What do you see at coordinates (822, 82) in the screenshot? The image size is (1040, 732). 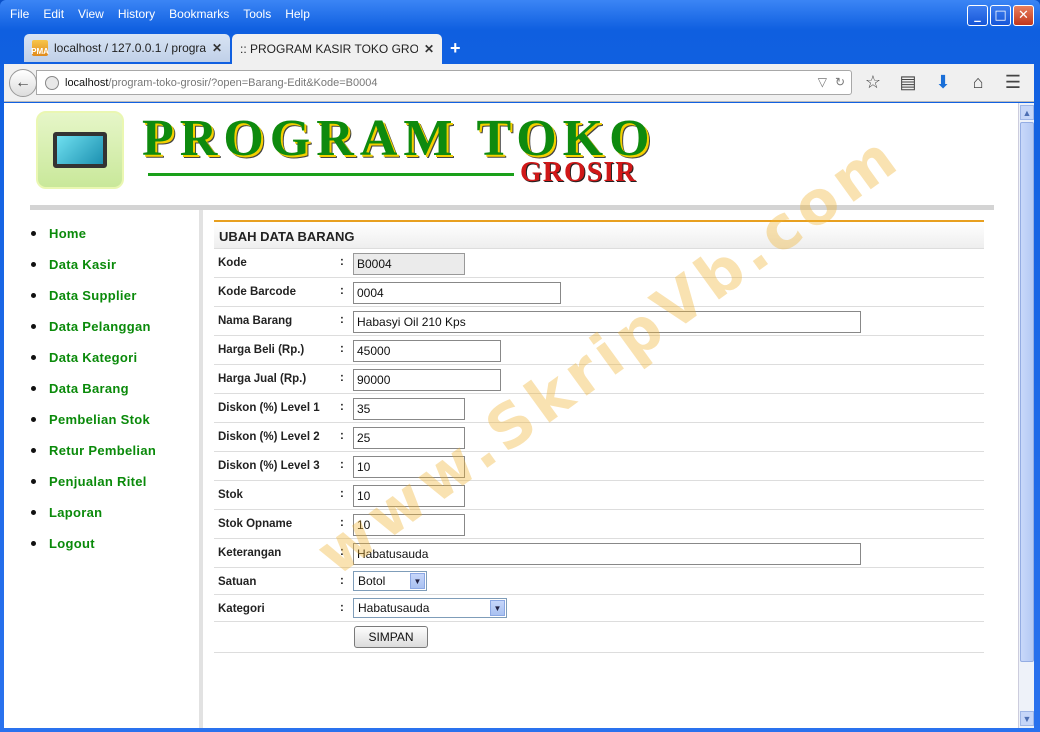 I see `dropdown-arrow-icon: ▽` at bounding box center [822, 82].